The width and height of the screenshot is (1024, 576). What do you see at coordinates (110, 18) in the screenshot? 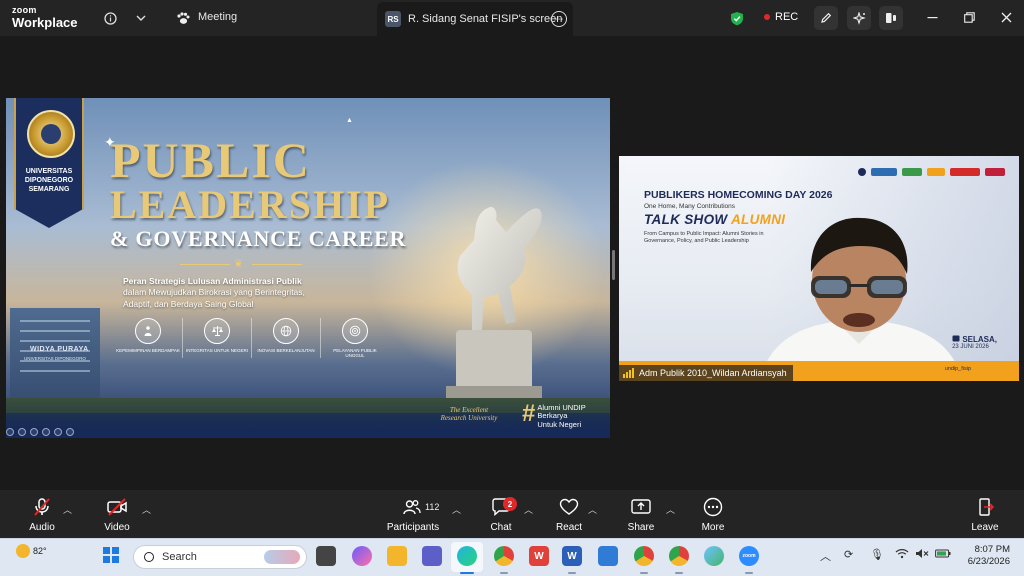
I see `info-icon` at bounding box center [110, 18].